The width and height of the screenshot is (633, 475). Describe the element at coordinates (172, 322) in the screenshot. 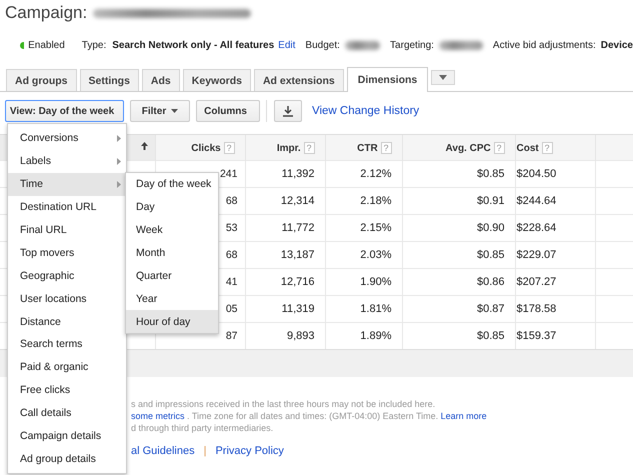

I see `menu-item: Hour of day` at that location.